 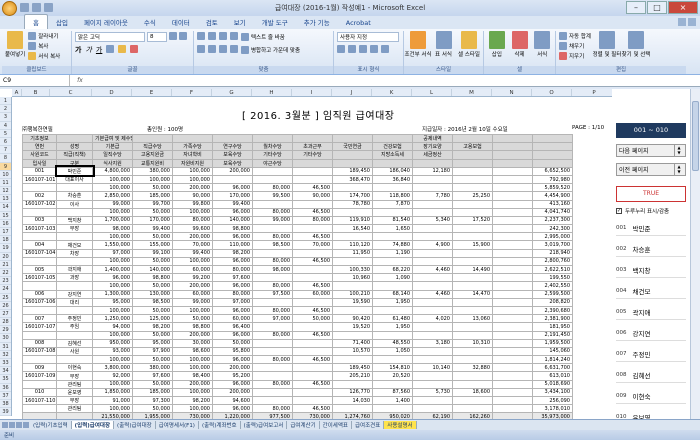 I want to click on table-cell: 154,810, so click(x=392, y=368).